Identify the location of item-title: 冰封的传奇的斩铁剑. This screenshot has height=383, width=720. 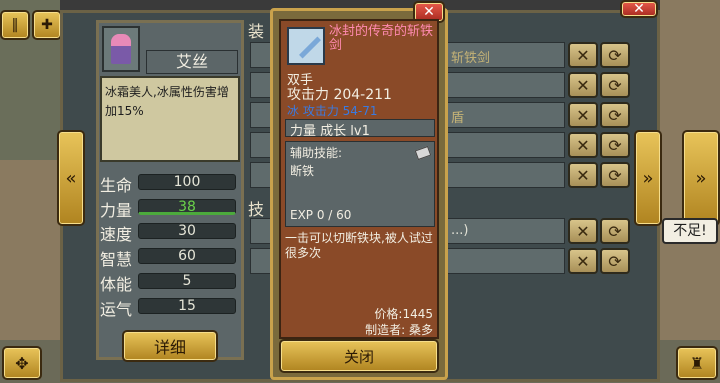
(381, 38).